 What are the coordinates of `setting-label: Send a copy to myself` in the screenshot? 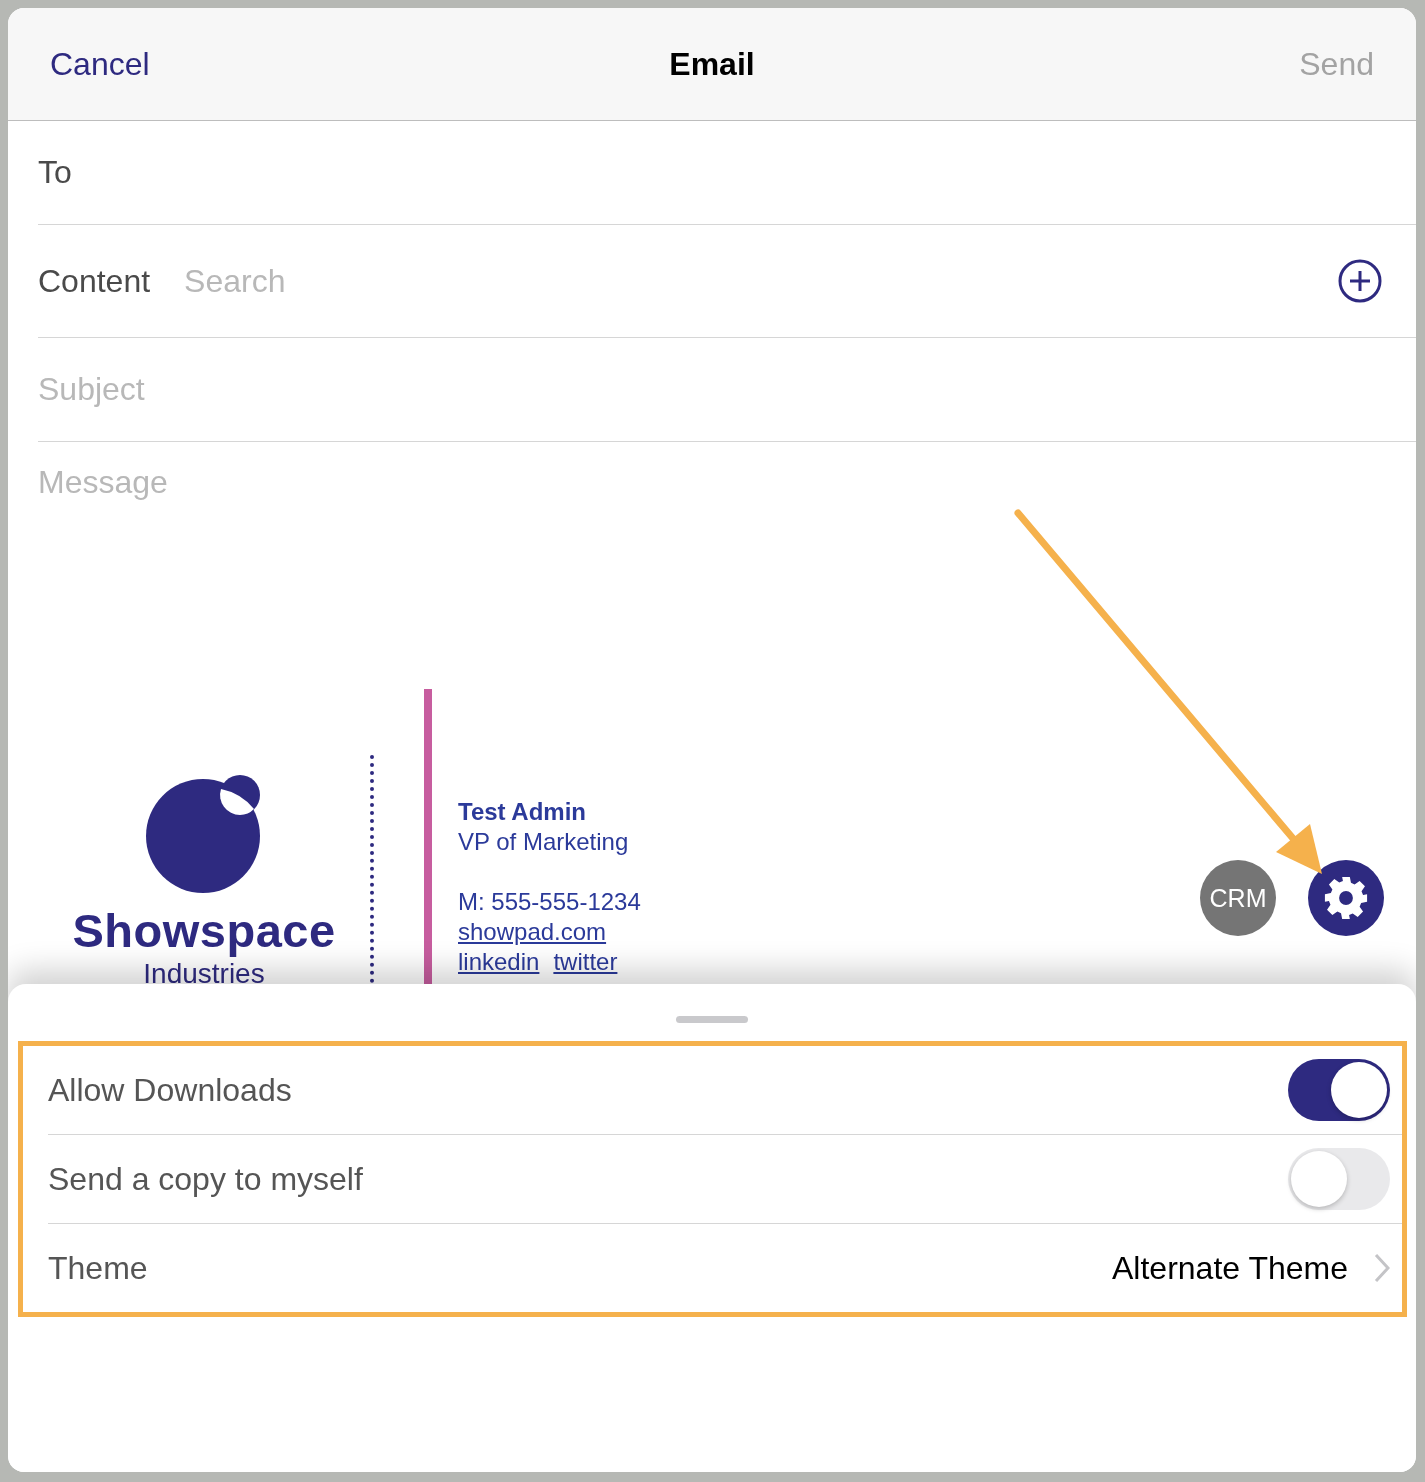 It's located at (205, 1179).